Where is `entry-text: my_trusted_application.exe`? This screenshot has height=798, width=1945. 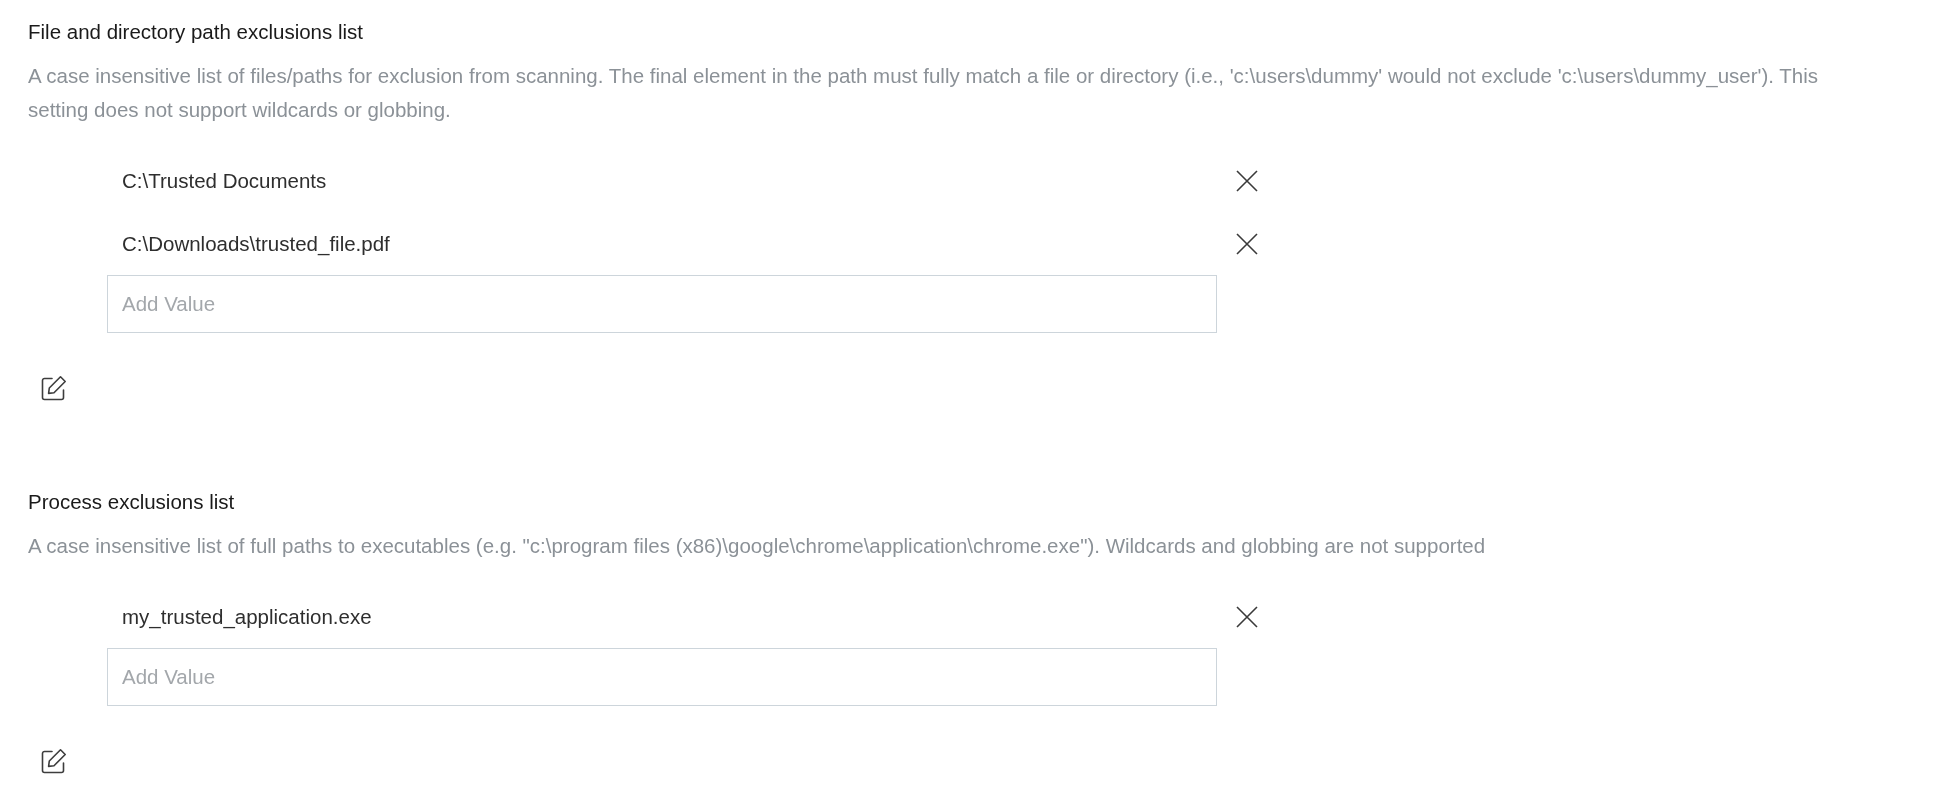
entry-text: my_trusted_application.exe is located at coordinates (247, 616).